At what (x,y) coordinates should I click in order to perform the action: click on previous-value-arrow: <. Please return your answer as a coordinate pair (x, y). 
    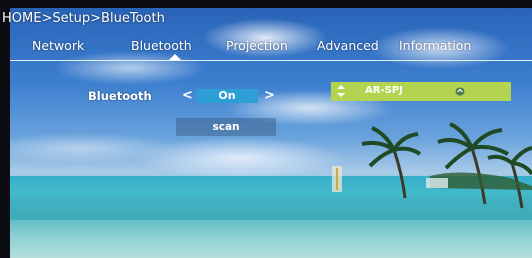
    Looking at the image, I should click on (187, 95).